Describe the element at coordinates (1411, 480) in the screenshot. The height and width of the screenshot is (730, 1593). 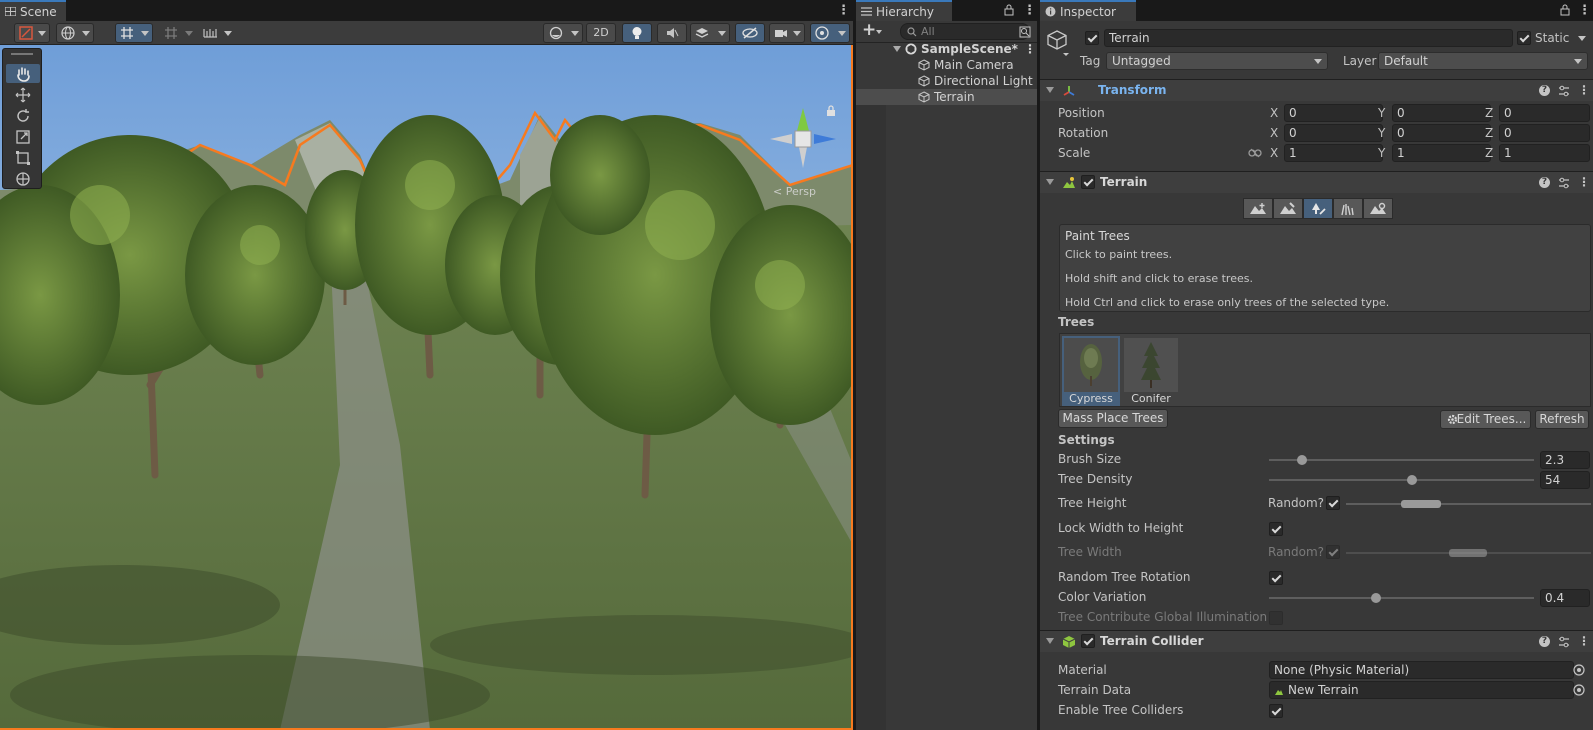
I see `tree-density-slider-knob` at that location.